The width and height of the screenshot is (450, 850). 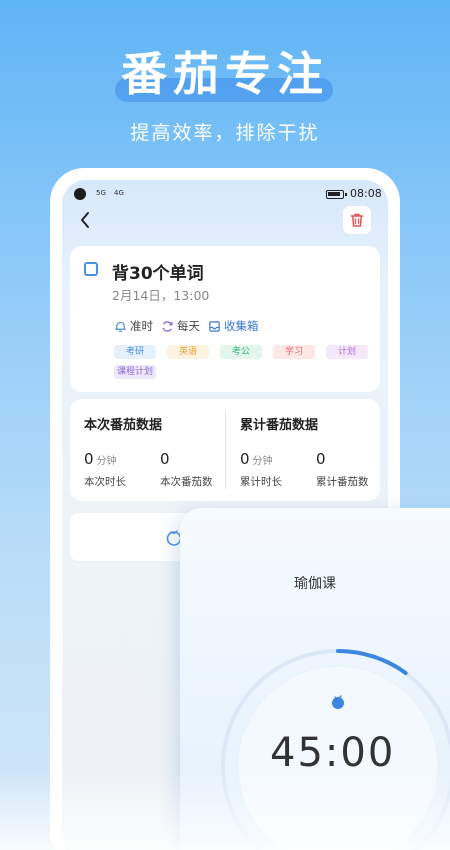 I want to click on tag-row-2: 课程计划, so click(x=244, y=372).